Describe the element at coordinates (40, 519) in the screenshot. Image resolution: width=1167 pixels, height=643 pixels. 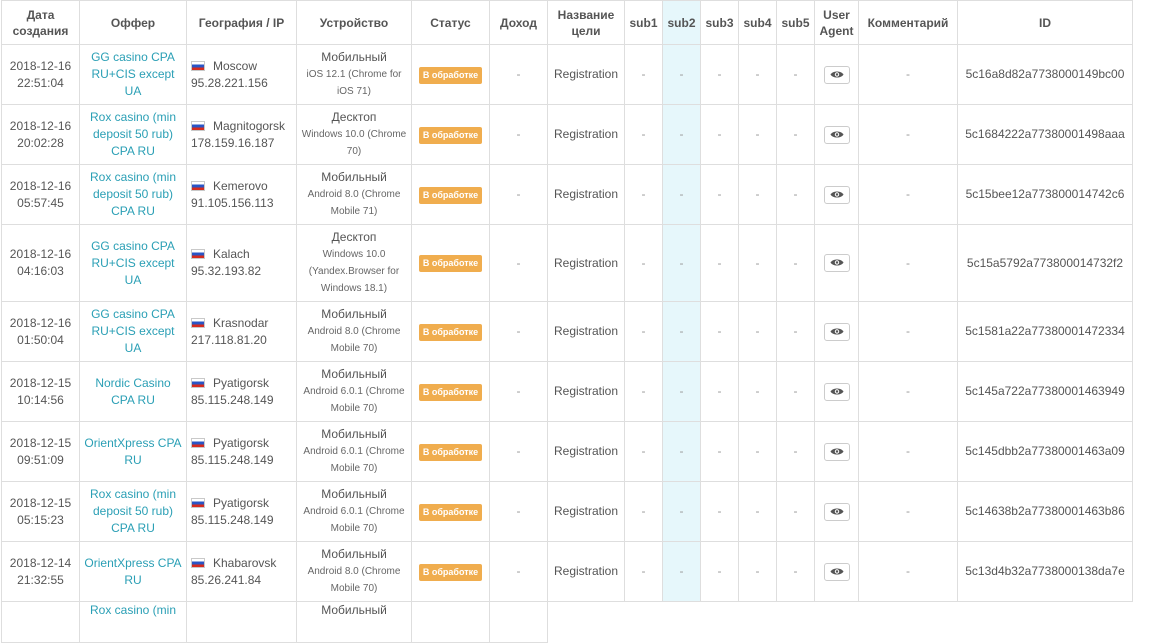
I see `time-value: 05:15:23` at that location.